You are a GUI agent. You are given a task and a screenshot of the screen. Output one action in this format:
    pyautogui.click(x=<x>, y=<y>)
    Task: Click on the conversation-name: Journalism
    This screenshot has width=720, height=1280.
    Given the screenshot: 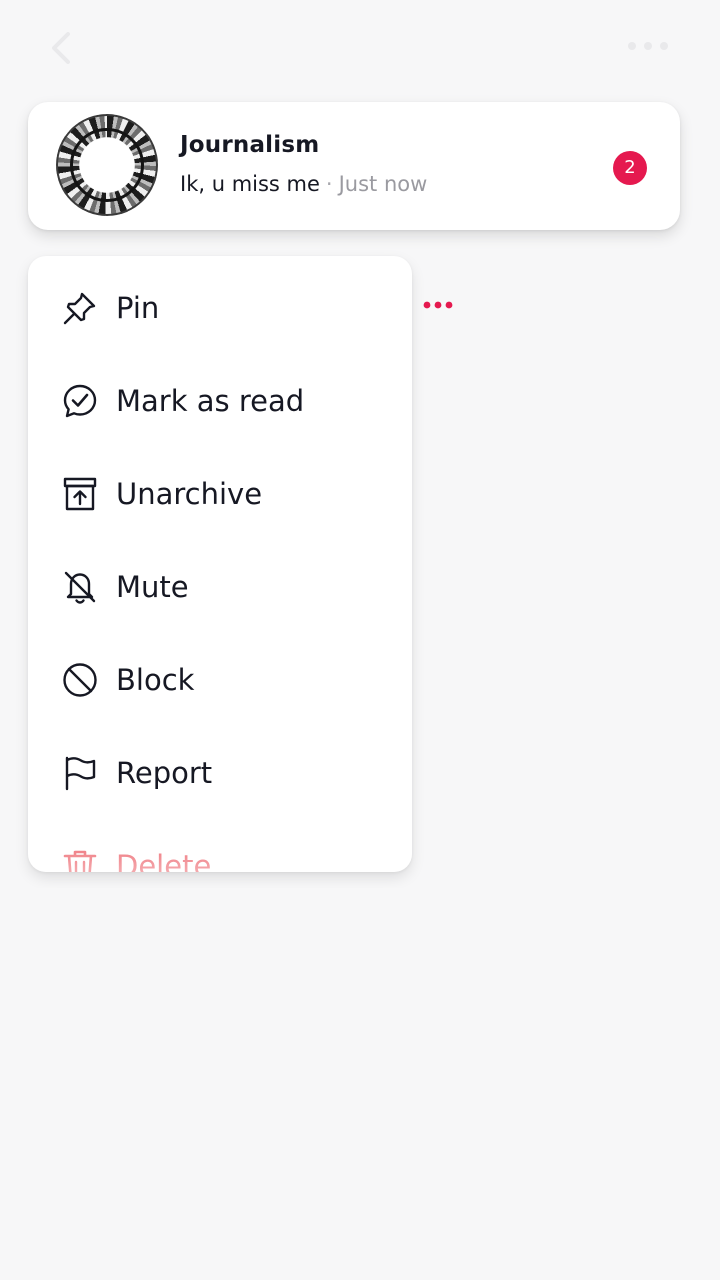 What is the action you would take?
    pyautogui.click(x=250, y=145)
    